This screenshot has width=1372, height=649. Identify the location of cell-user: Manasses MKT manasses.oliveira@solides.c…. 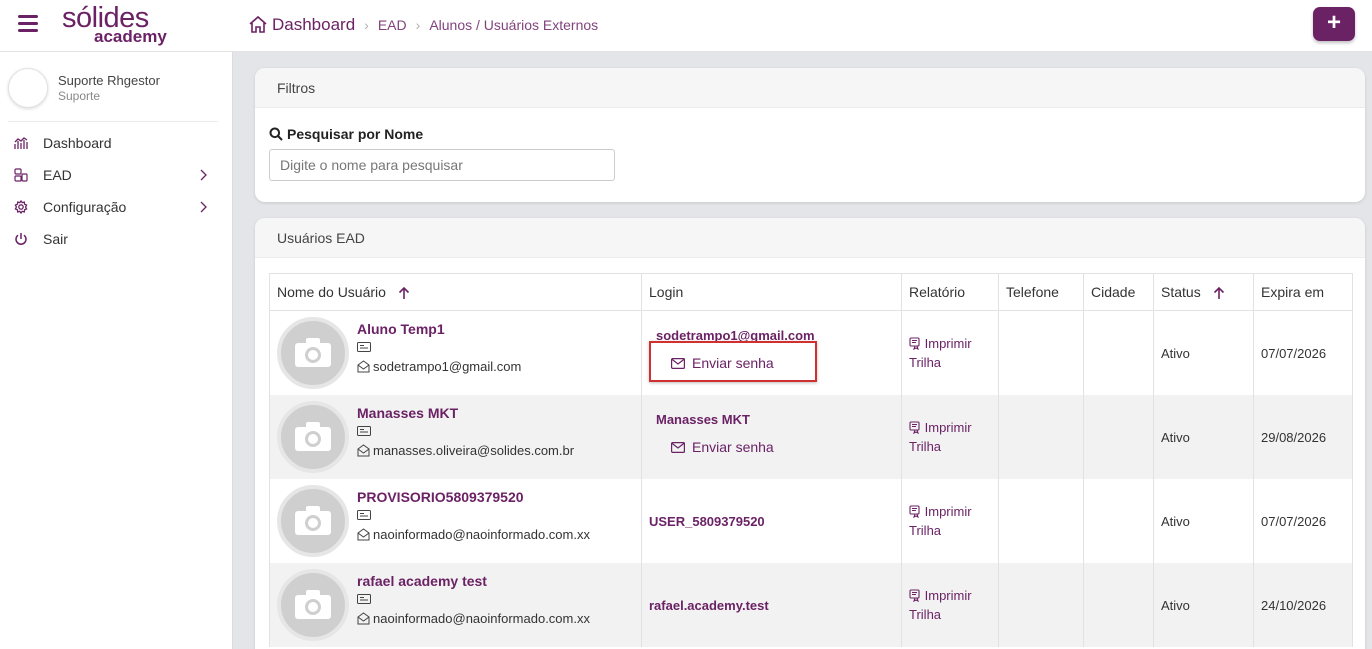
(455, 437).